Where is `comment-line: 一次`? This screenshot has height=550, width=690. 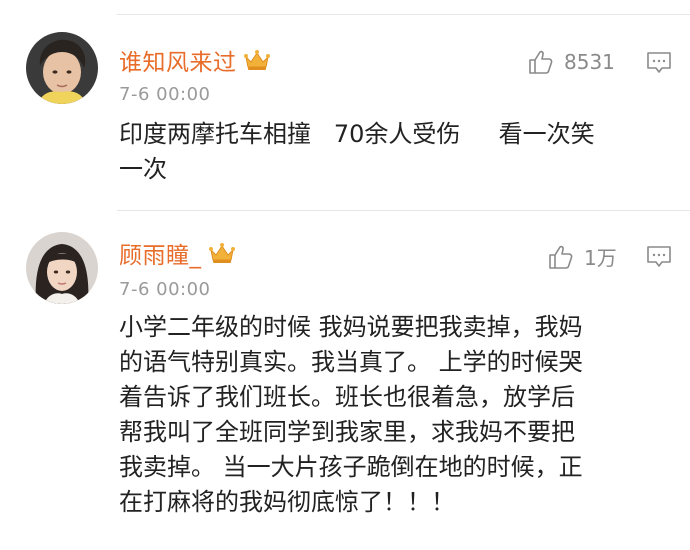
comment-line: 一次 is located at coordinates (143, 169).